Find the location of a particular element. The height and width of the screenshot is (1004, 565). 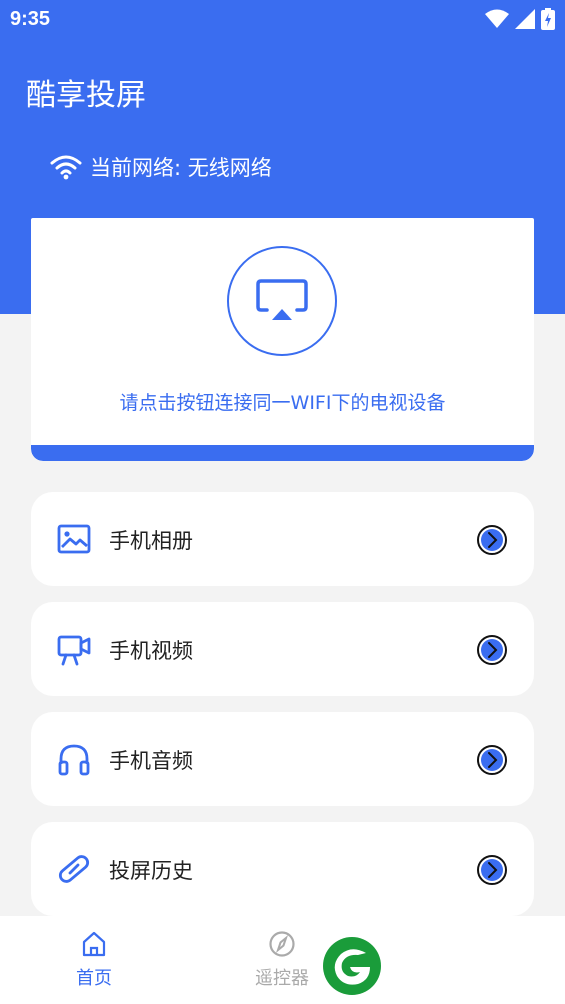

app-title: 酷享投屏 is located at coordinates (86, 95).